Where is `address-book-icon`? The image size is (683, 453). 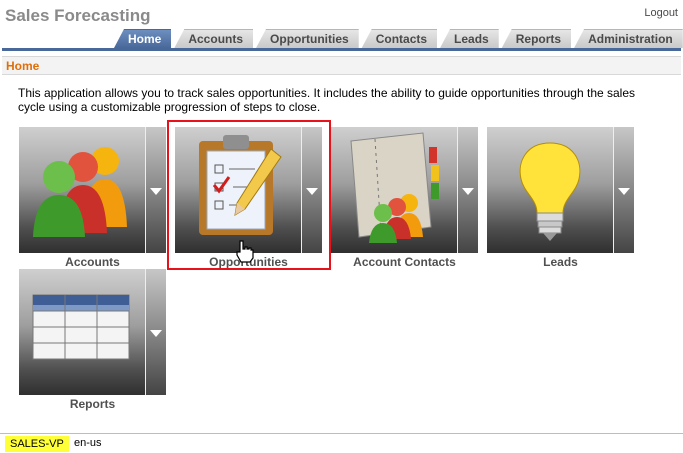 address-book-icon is located at coordinates (394, 187).